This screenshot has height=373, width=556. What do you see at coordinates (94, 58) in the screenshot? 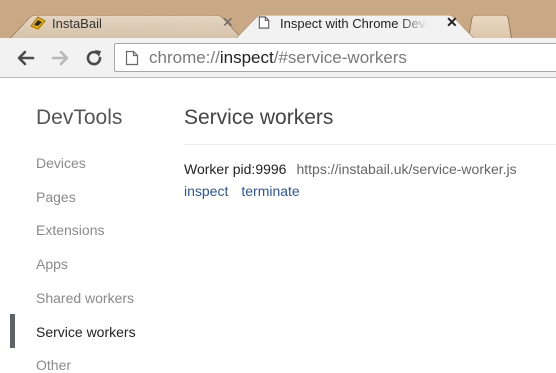
I see `reload-icon` at bounding box center [94, 58].